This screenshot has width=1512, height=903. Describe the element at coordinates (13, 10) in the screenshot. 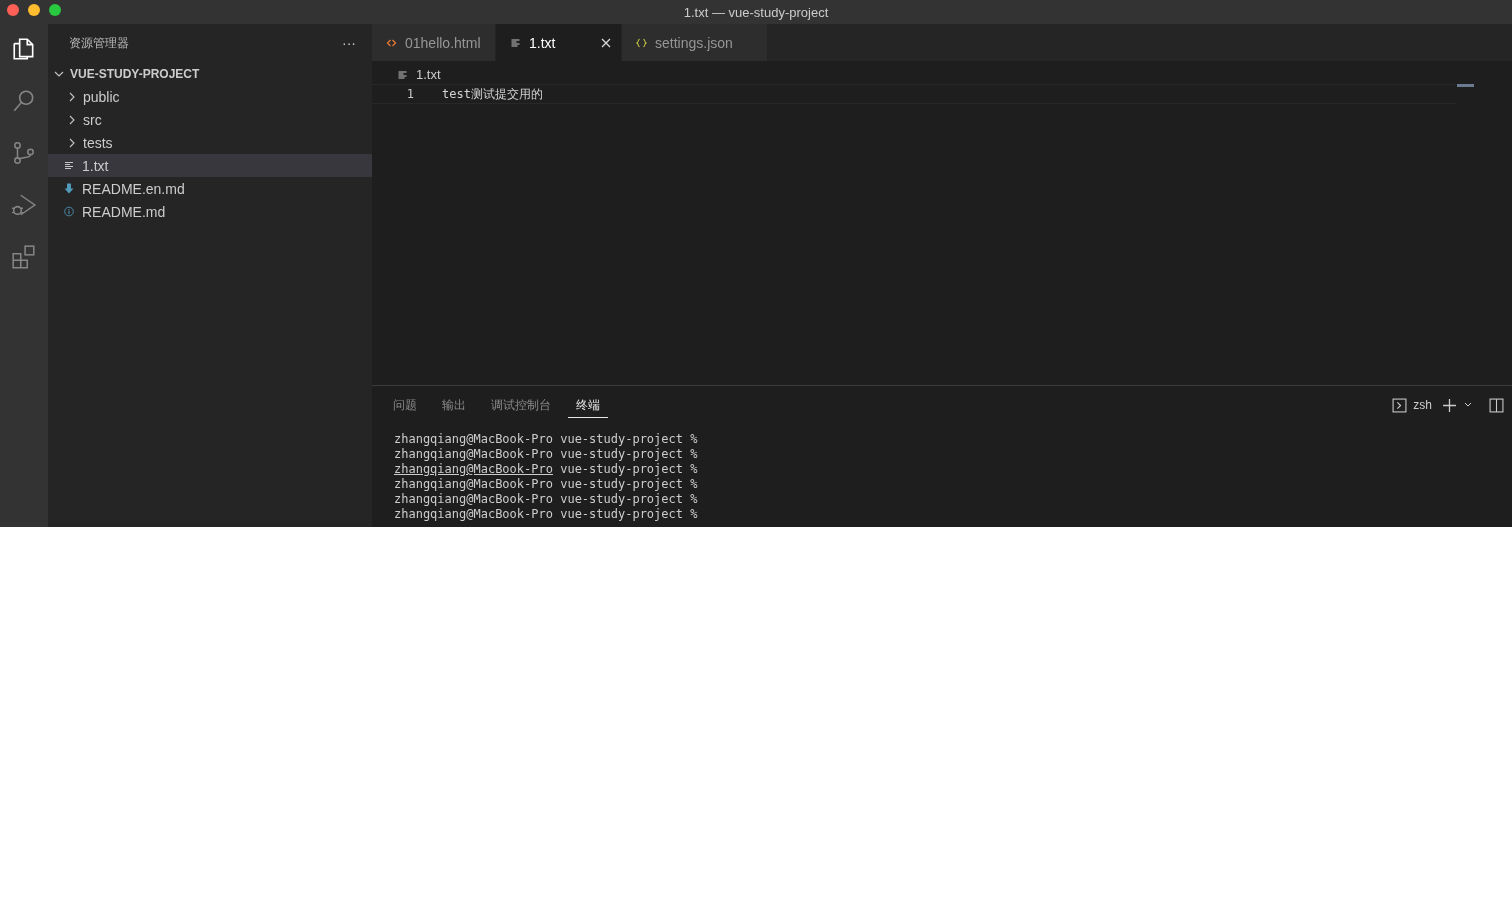

I see `close-button` at that location.